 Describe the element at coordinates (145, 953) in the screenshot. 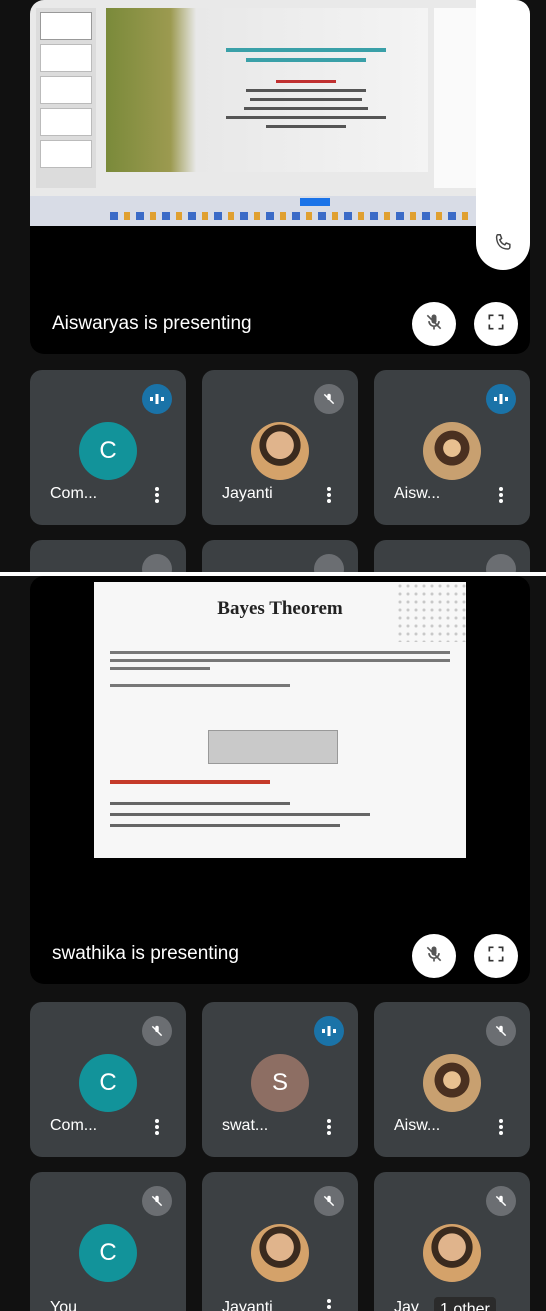

I see `presenting-label: swathika is presenting` at that location.